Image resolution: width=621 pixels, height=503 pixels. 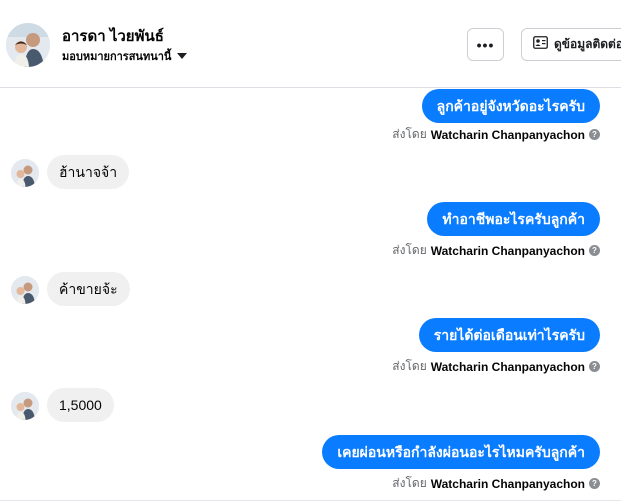 I want to click on bottom-divider, so click(x=310, y=500).